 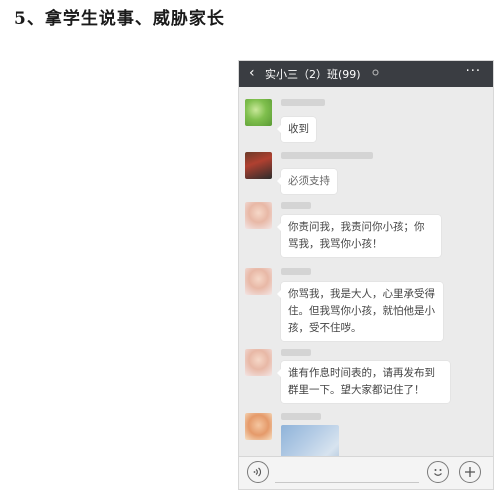 I want to click on input-bar, so click(x=366, y=472).